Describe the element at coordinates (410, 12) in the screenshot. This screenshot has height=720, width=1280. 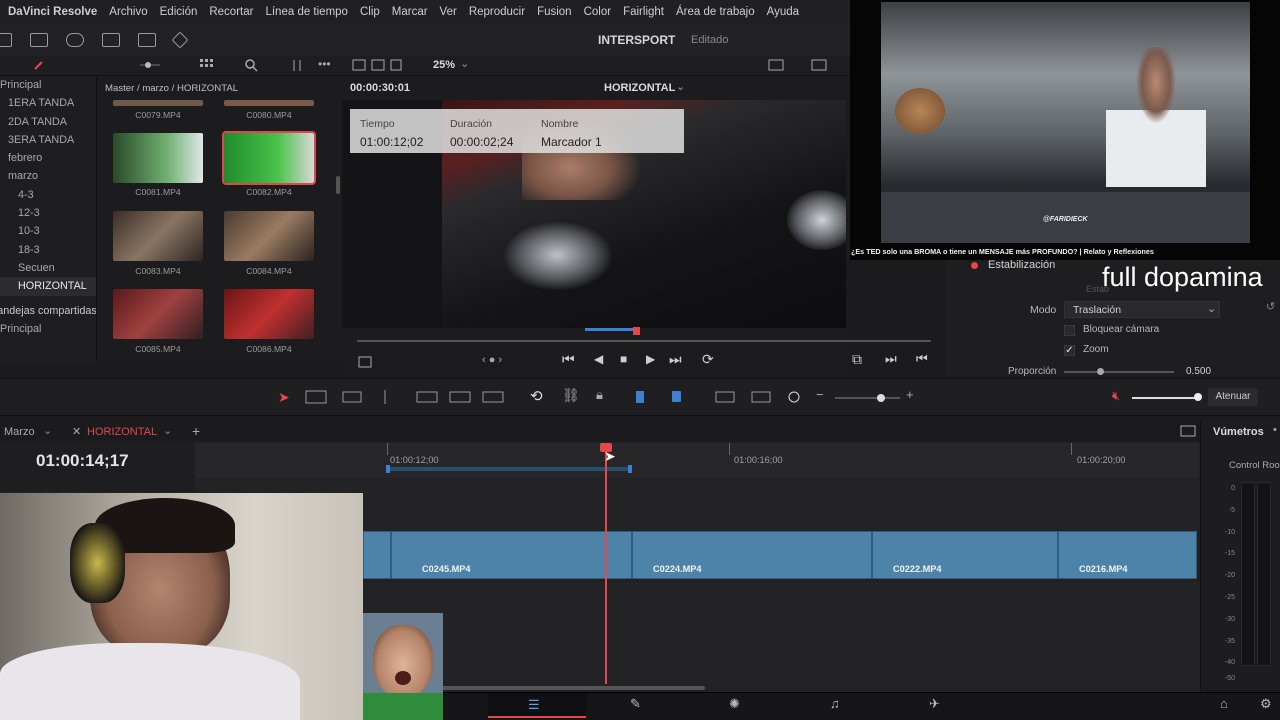
I see `menu-marcar: Marcar` at that location.